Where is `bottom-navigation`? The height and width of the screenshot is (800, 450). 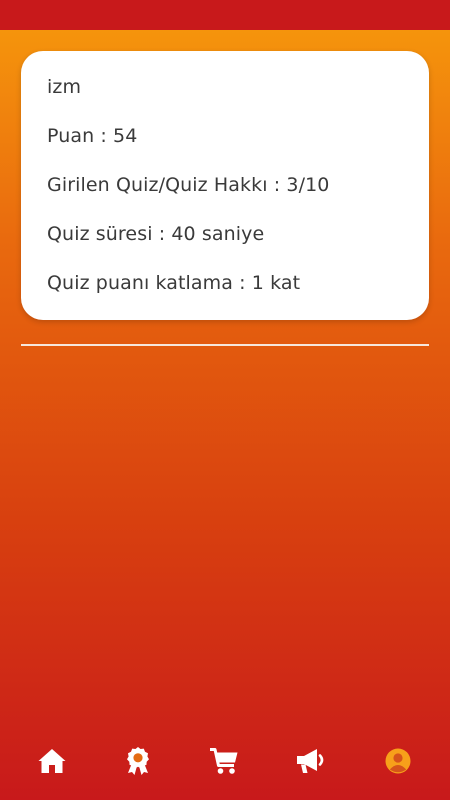
bottom-navigation is located at coordinates (225, 761).